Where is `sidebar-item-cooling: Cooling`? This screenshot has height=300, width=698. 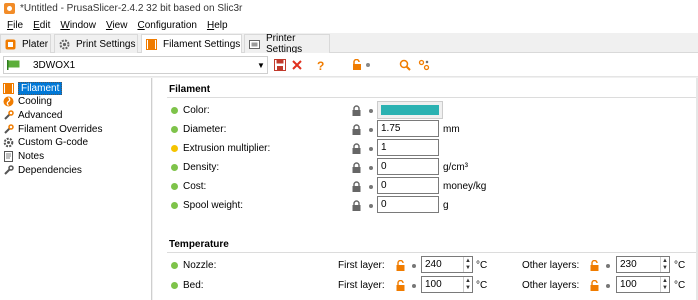
sidebar-item-cooling: Cooling is located at coordinates (27, 101).